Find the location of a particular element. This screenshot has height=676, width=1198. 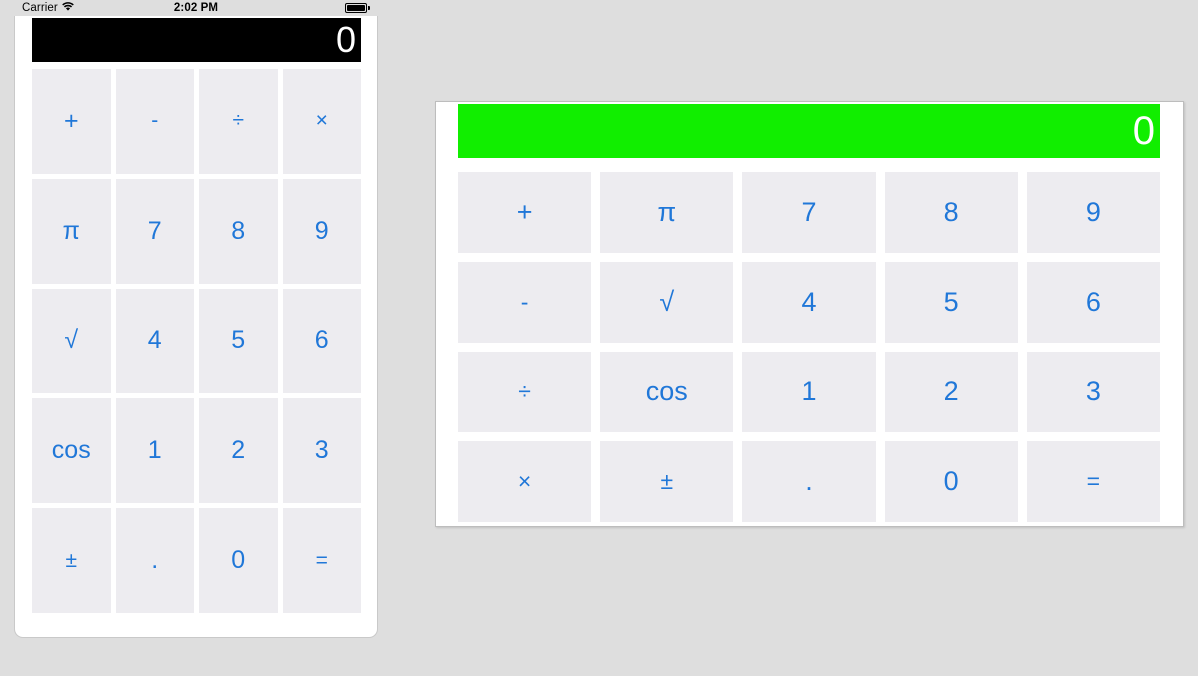

landscape-display-value: 0 is located at coordinates (1143, 131).